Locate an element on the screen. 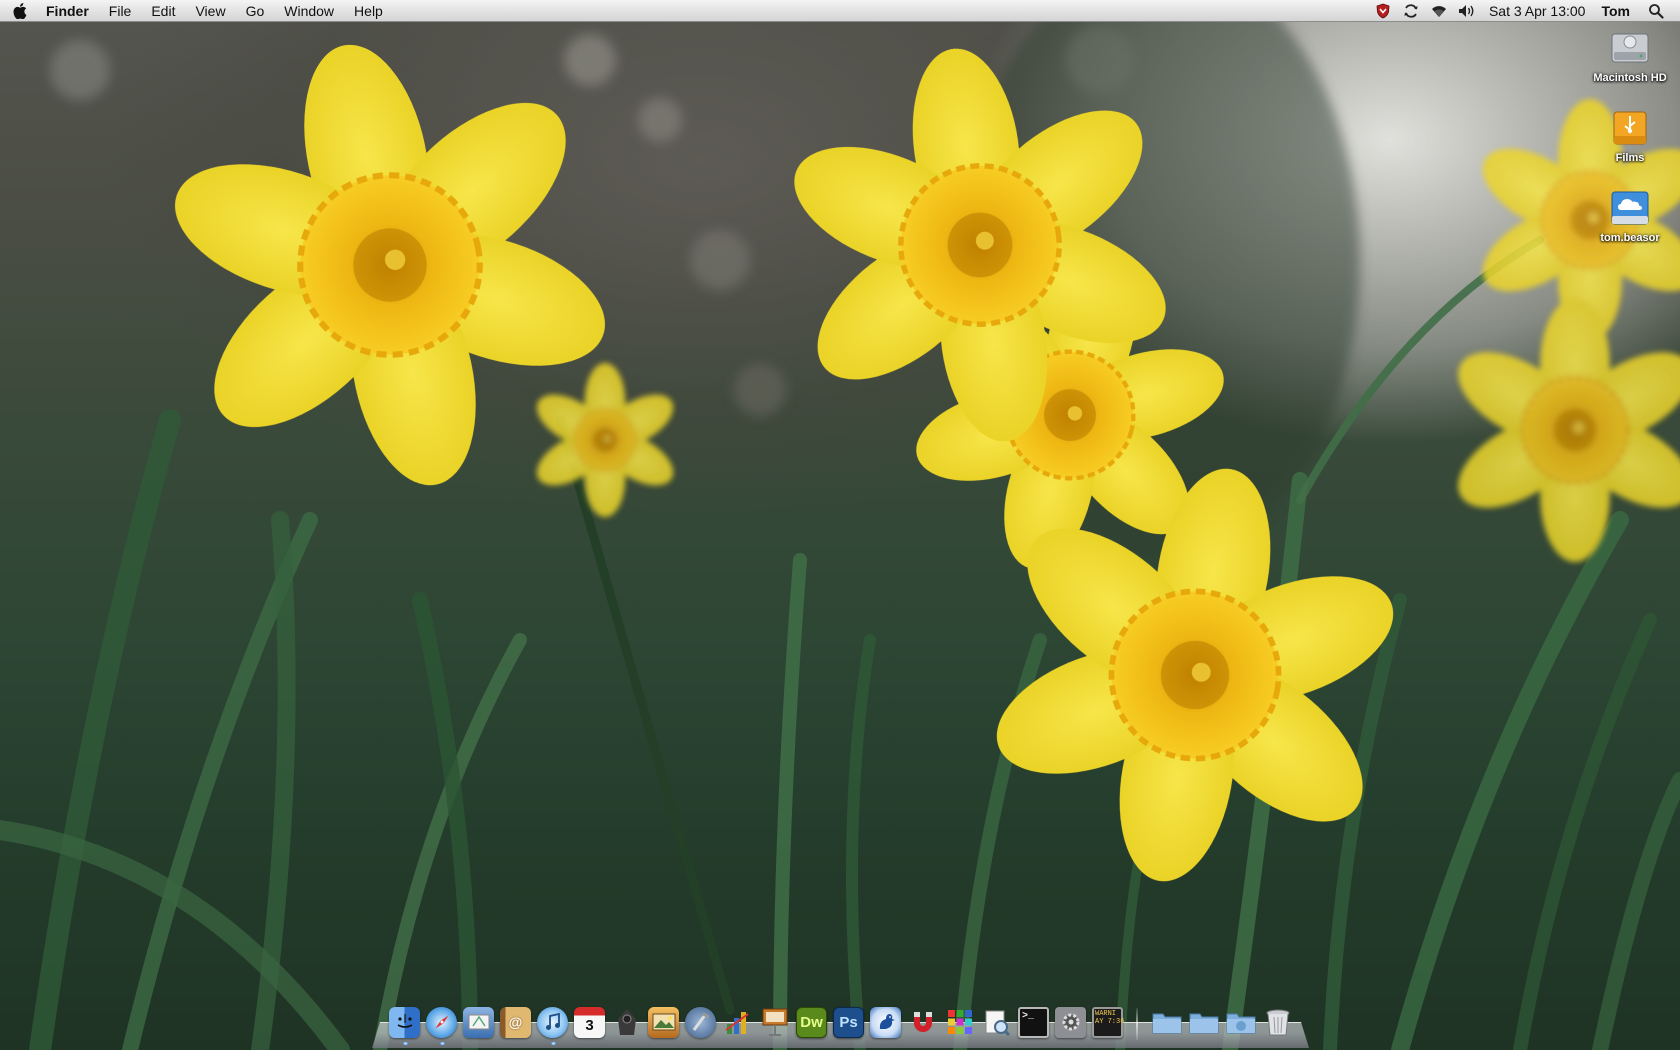 The height and width of the screenshot is (1050, 1680). dock: @ 3 Dw Ps >_ WARNI AY 7:36 is located at coordinates (841, 1021).